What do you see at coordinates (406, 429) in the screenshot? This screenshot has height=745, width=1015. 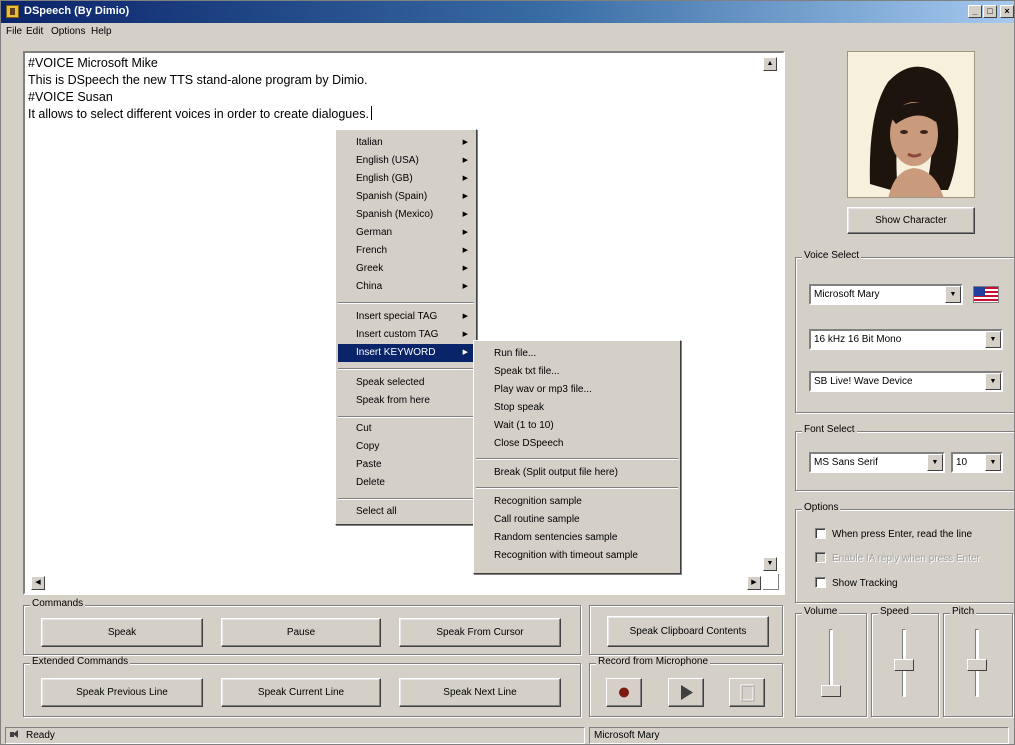 I see `menu-item-cut: Cut` at bounding box center [406, 429].